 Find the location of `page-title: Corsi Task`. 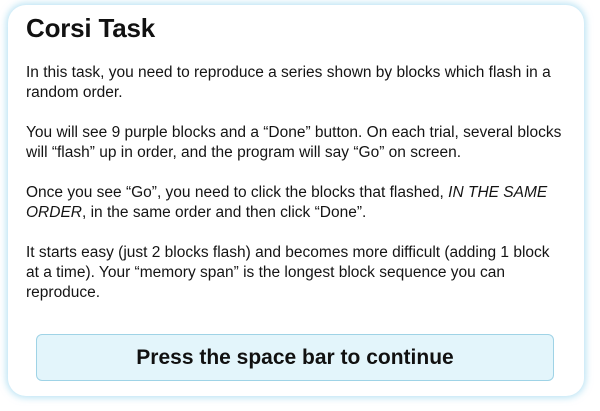

page-title: Corsi Task is located at coordinates (91, 28).